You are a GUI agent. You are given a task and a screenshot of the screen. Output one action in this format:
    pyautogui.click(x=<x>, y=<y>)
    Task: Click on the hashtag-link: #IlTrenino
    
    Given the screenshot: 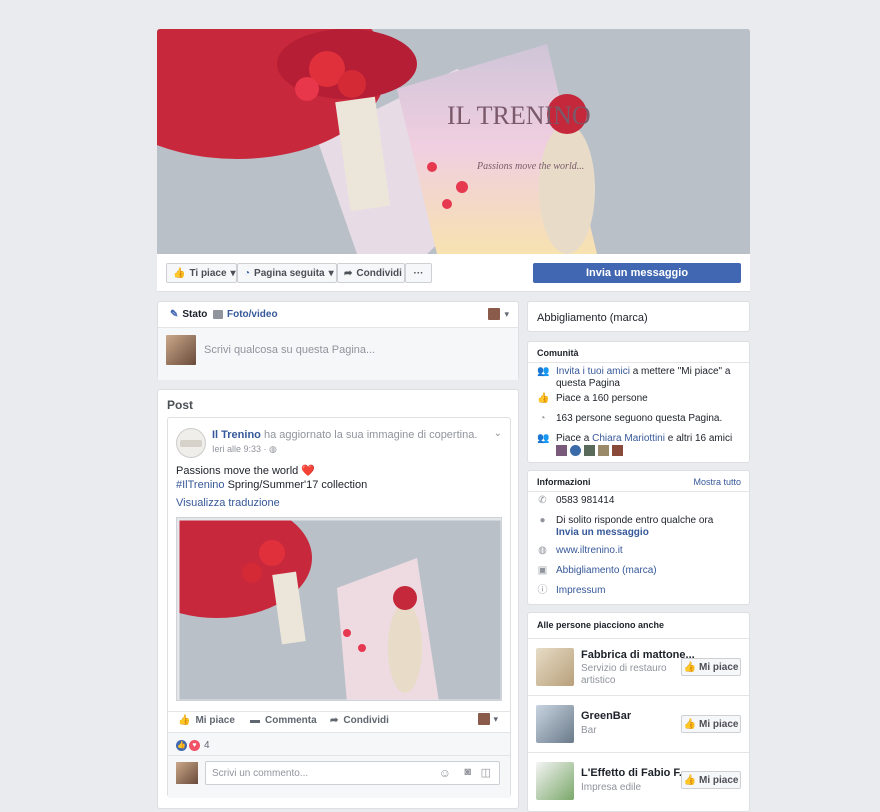 What is the action you would take?
    pyautogui.click(x=200, y=485)
    